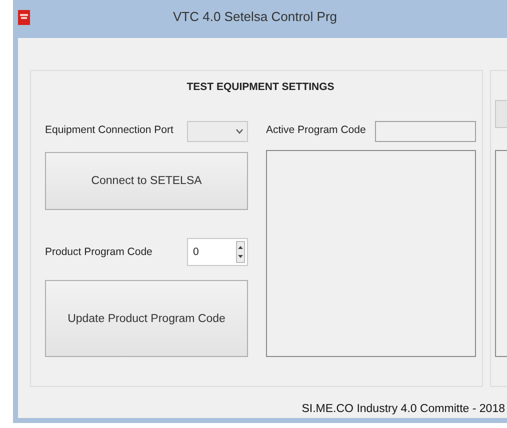  I want to click on window-title: VTC 4.0 Setelsa Control Prg, so click(255, 16).